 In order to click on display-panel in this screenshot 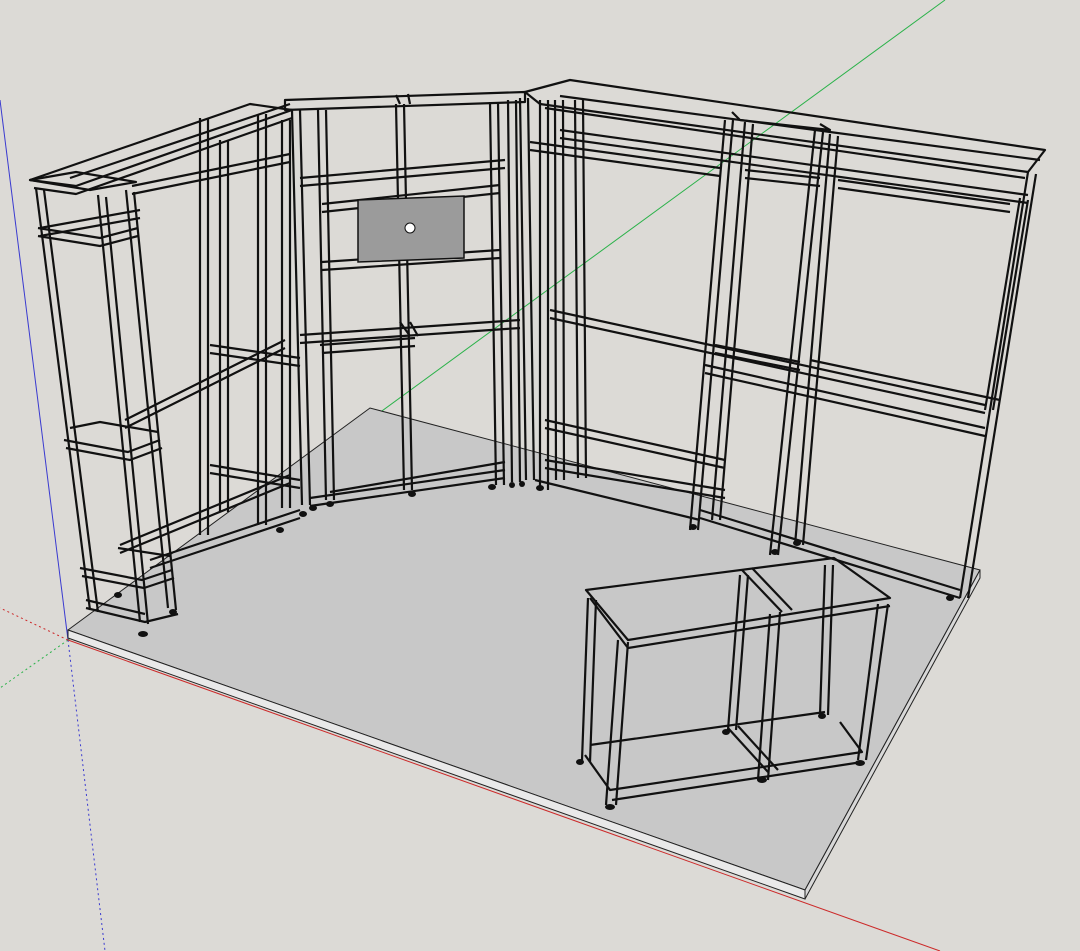, I will do `click(411, 229)`.